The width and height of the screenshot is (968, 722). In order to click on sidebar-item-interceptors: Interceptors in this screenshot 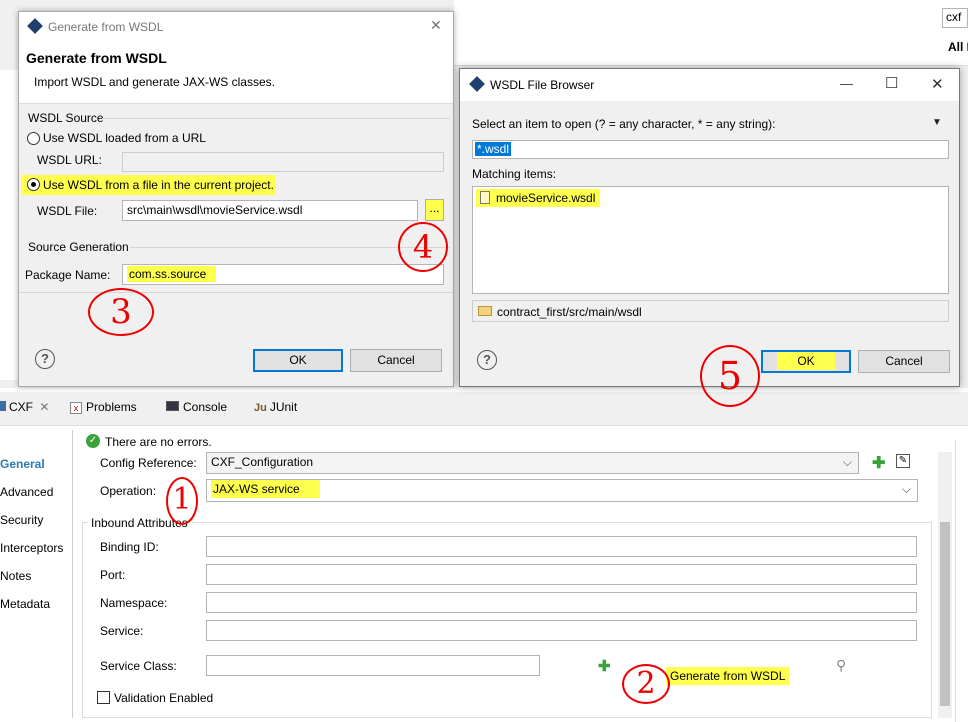, I will do `click(31, 548)`.